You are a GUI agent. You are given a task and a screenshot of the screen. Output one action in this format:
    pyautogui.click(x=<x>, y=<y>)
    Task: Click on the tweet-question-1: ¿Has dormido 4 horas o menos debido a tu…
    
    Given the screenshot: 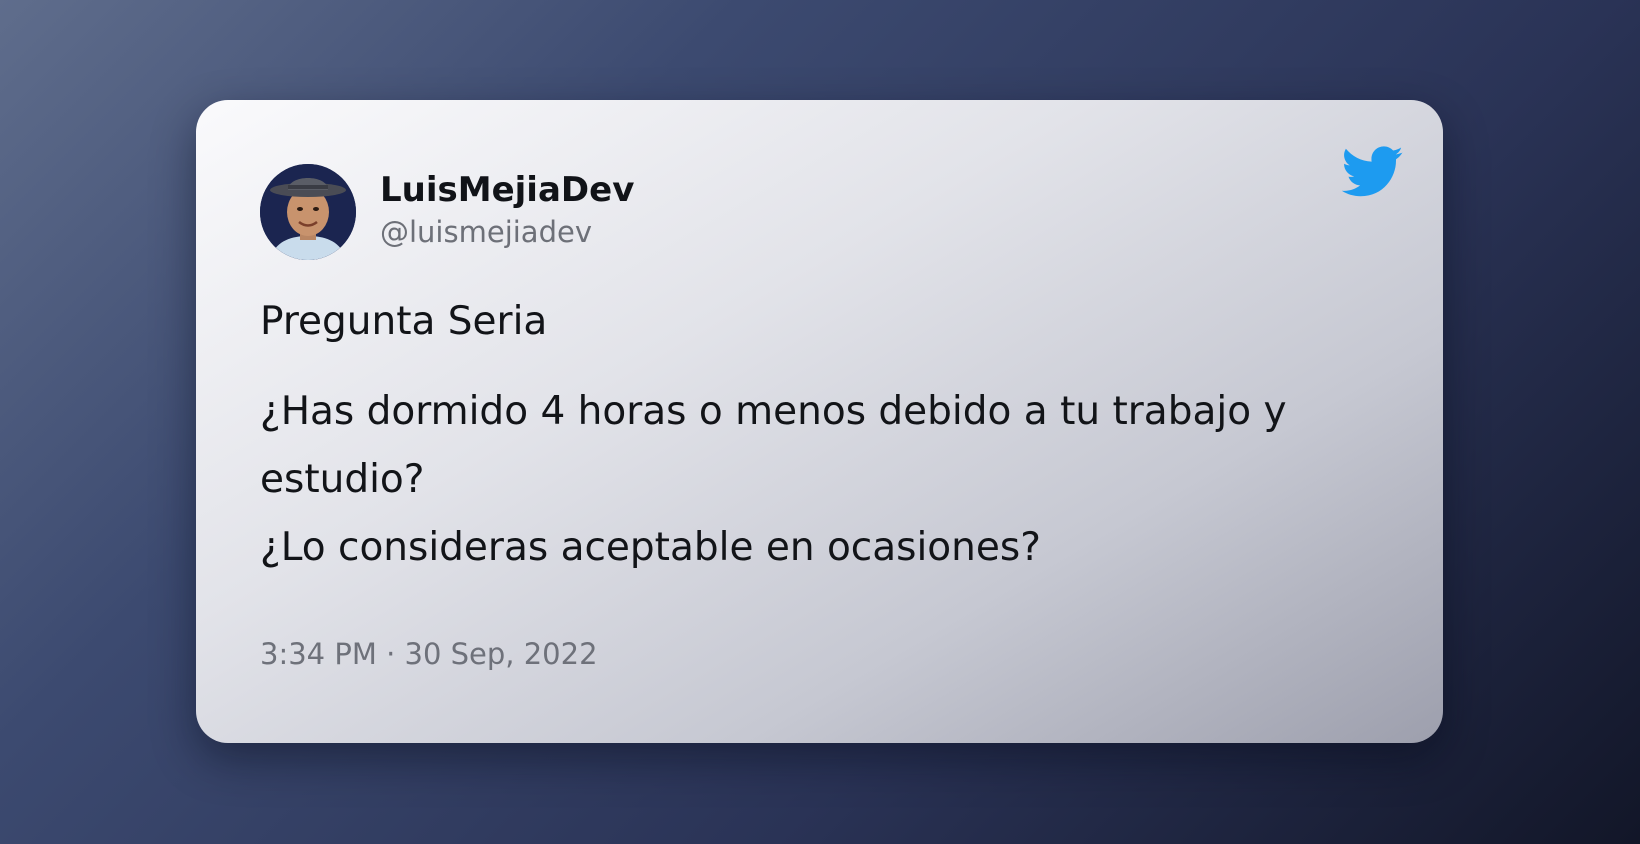 What is the action you would take?
    pyautogui.click(x=773, y=445)
    